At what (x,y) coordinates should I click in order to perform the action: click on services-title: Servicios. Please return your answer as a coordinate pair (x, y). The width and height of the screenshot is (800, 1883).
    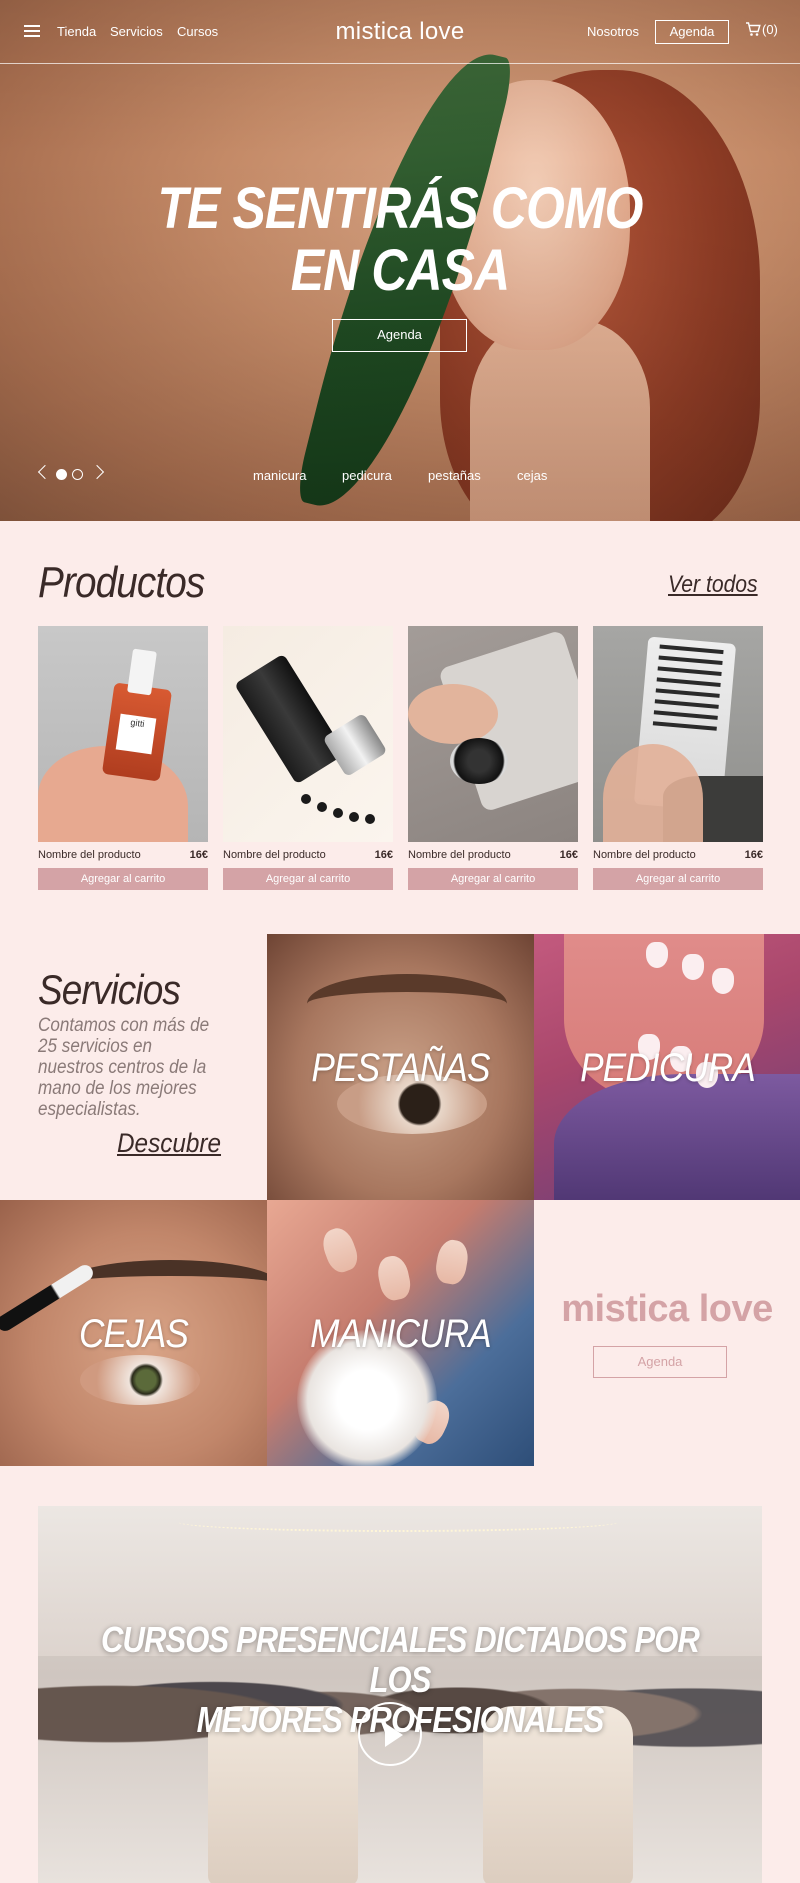
    Looking at the image, I should click on (109, 989).